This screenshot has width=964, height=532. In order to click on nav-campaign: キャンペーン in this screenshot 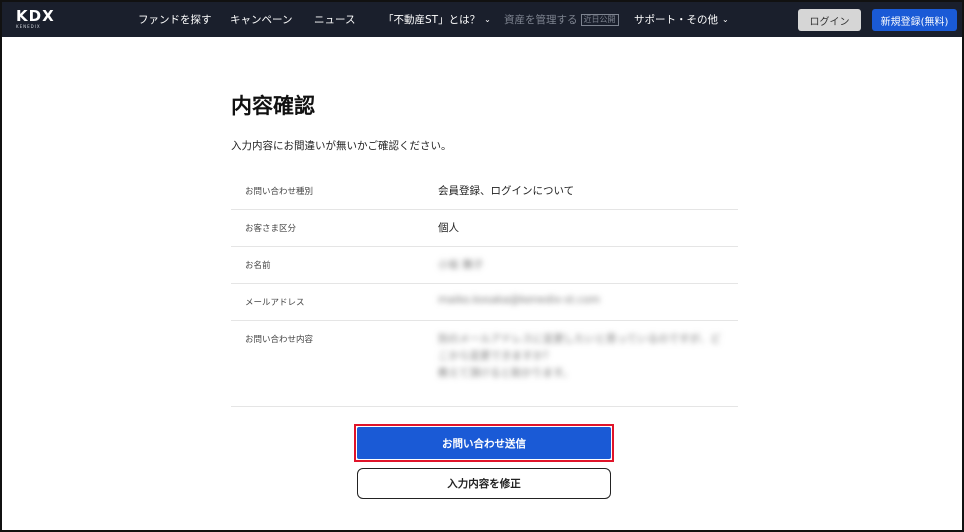, I will do `click(261, 19)`.